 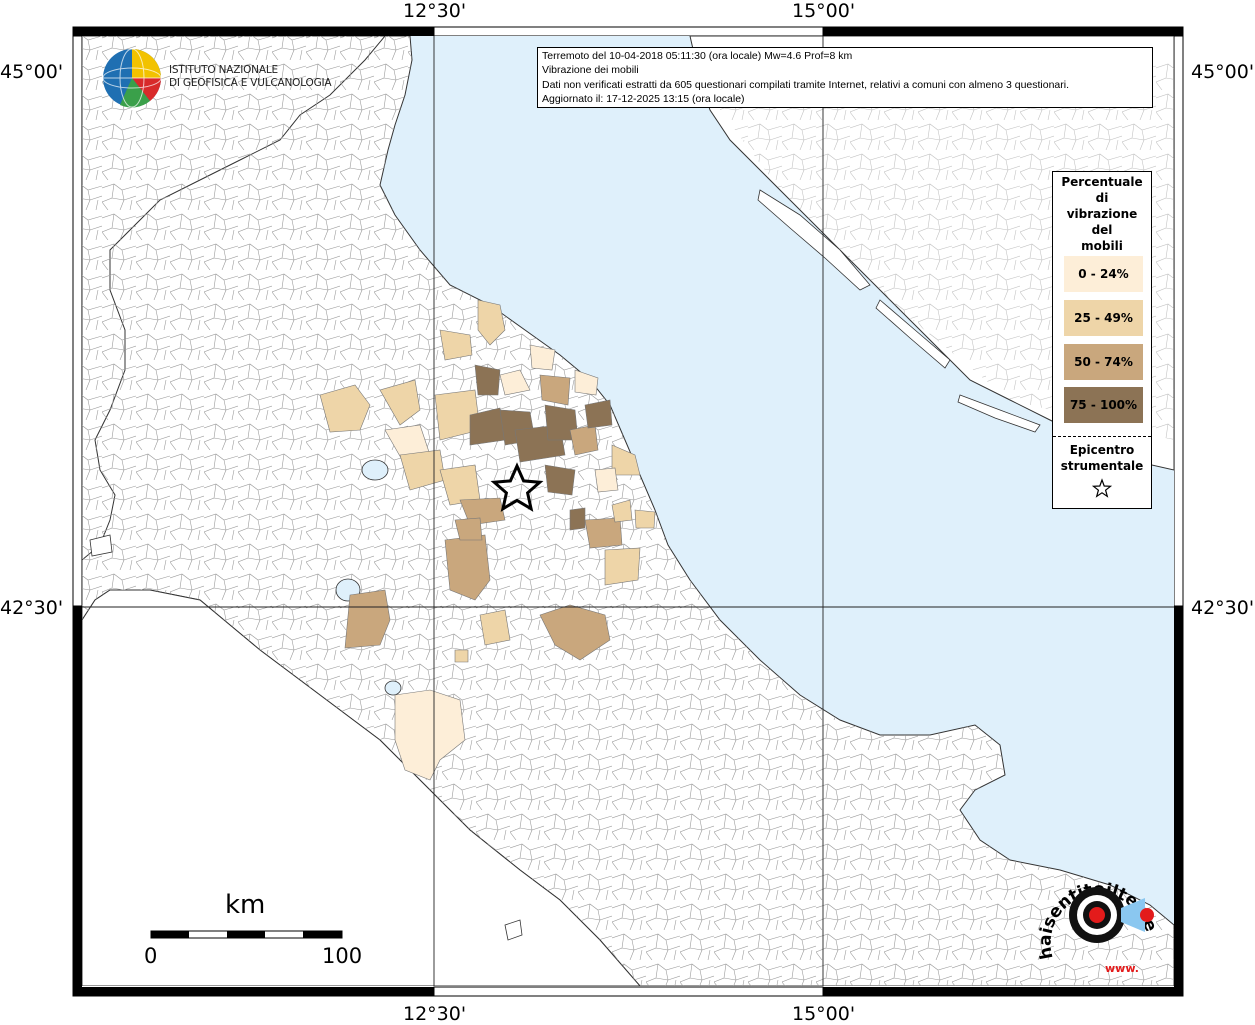 What do you see at coordinates (1102, 458) in the screenshot?
I see `legend-epicenter-label: Epicentro strumentale` at bounding box center [1102, 458].